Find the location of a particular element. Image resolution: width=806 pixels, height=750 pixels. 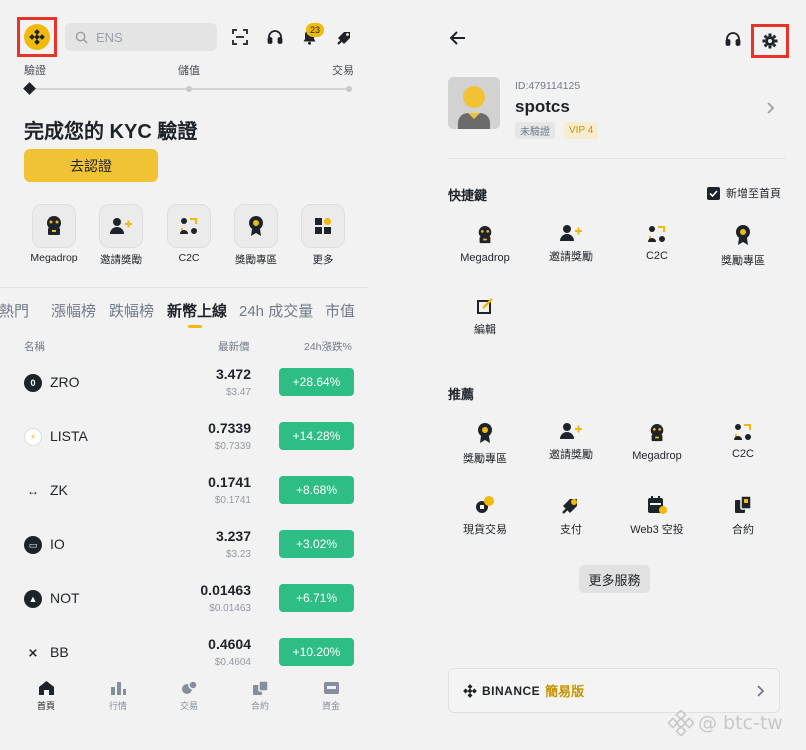

recommend-label: 邀請獎勵 is located at coordinates (571, 455).